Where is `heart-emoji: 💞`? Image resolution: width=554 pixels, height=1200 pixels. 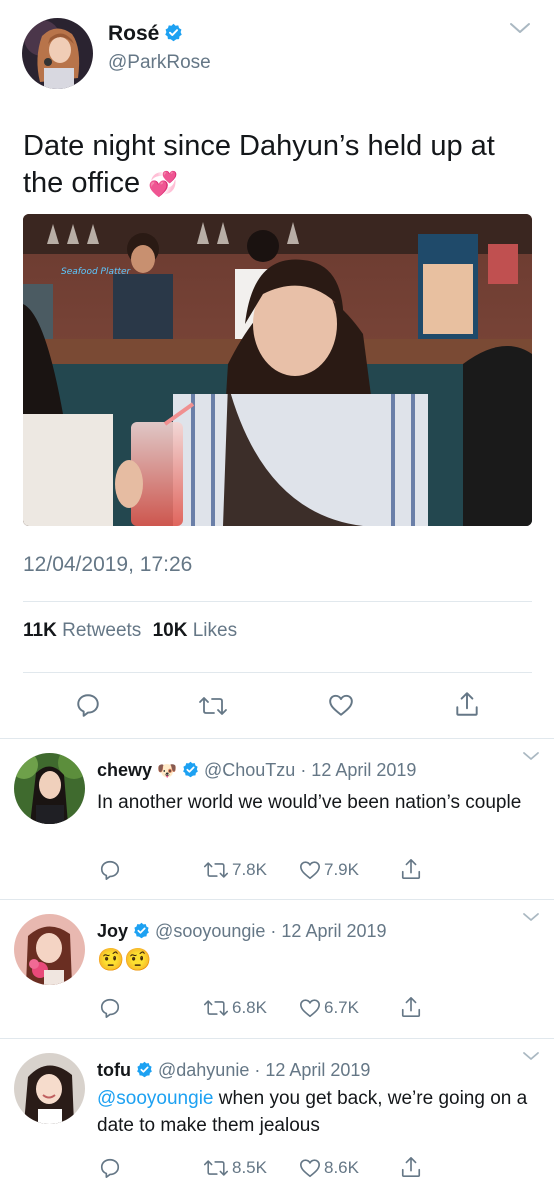 heart-emoji: 💞 is located at coordinates (163, 184).